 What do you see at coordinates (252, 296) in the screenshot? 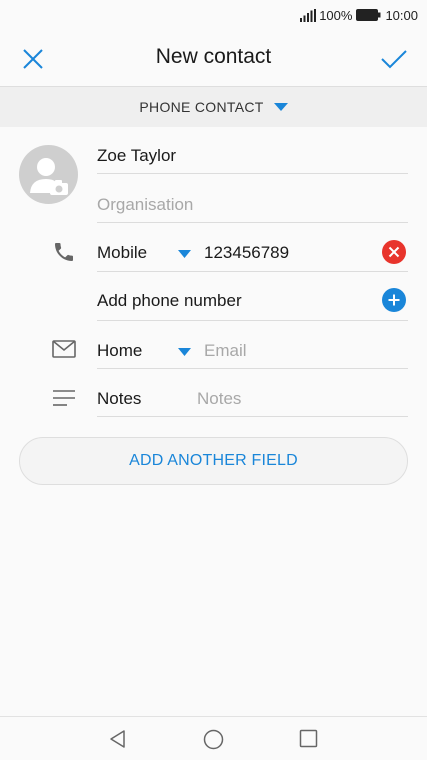
I see `add-phone-row: Add phone number` at bounding box center [252, 296].